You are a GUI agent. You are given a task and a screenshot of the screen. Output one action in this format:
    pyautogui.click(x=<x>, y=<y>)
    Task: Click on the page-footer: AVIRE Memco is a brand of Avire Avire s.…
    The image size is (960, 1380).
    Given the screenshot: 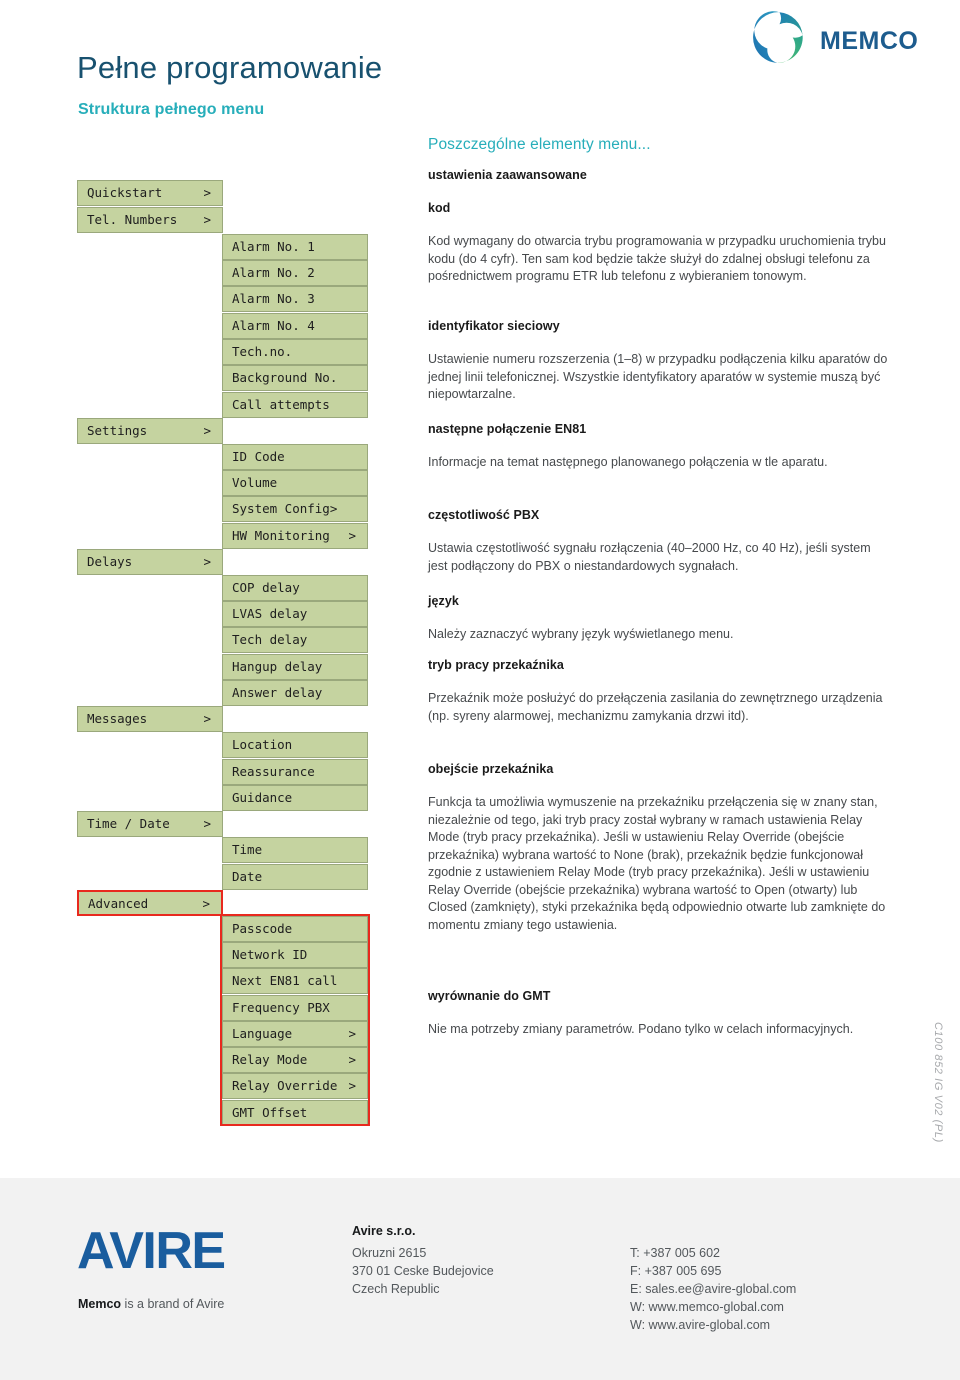 What is the action you would take?
    pyautogui.click(x=480, y=1279)
    